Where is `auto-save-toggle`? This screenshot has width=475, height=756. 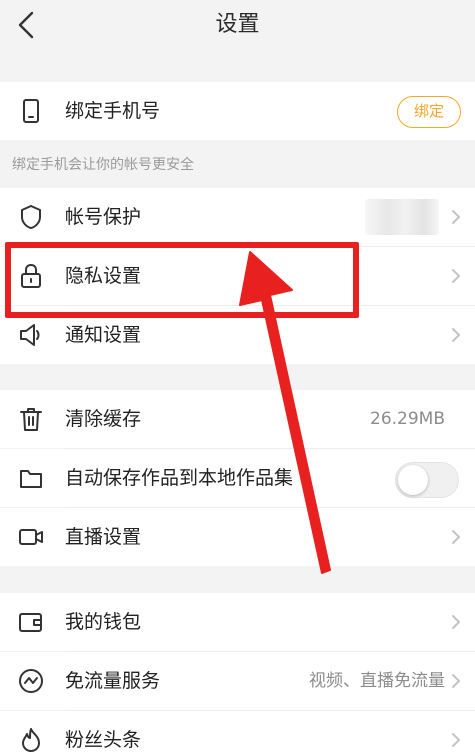 auto-save-toggle is located at coordinates (427, 480).